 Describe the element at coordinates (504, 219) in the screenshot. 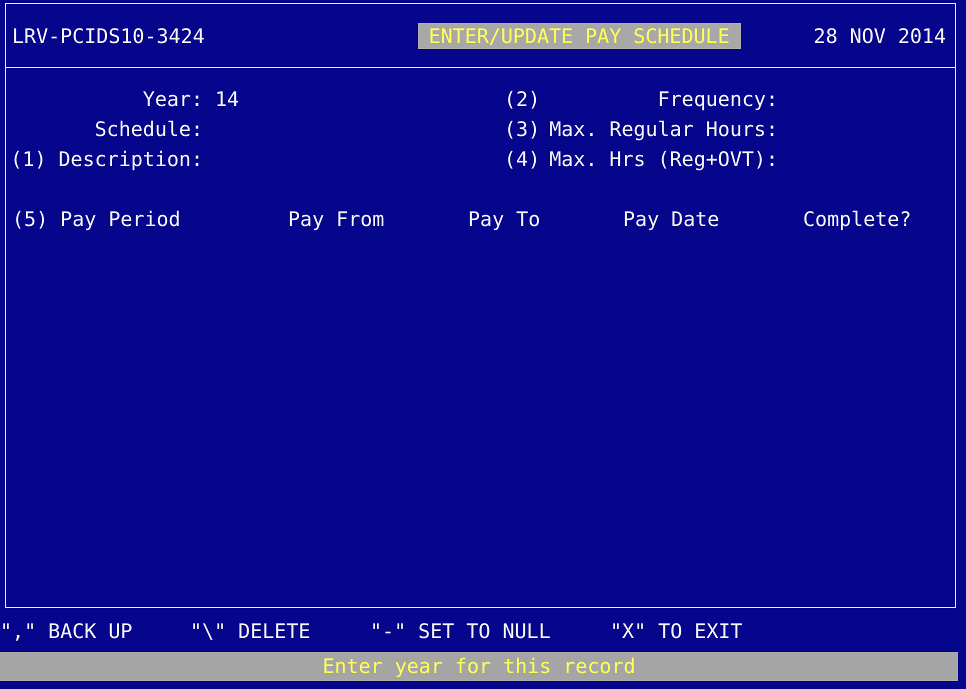

I see `column-header: Pay To` at that location.